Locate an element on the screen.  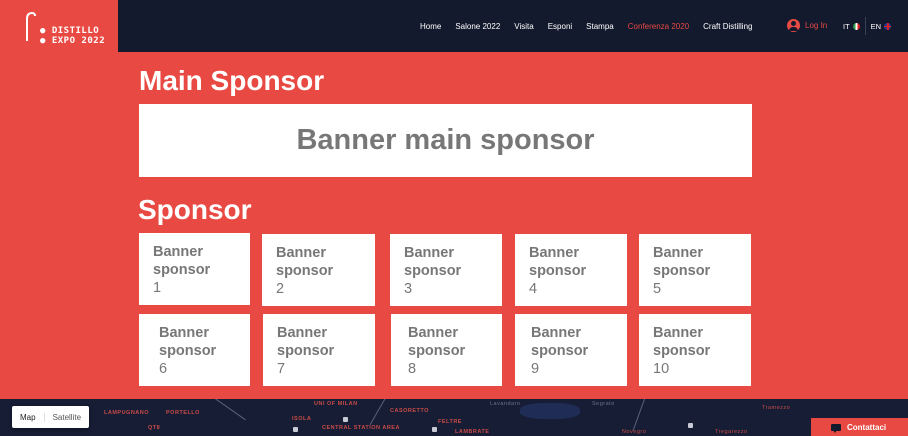
sponsor-banner-3: Banner sponsor 3 is located at coordinates (446, 270).